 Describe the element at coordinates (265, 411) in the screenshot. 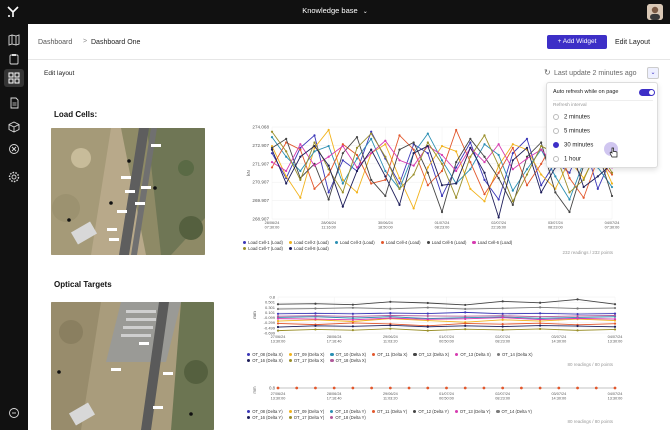

I see `legend-item: OT_08 (Delta Y)` at that location.